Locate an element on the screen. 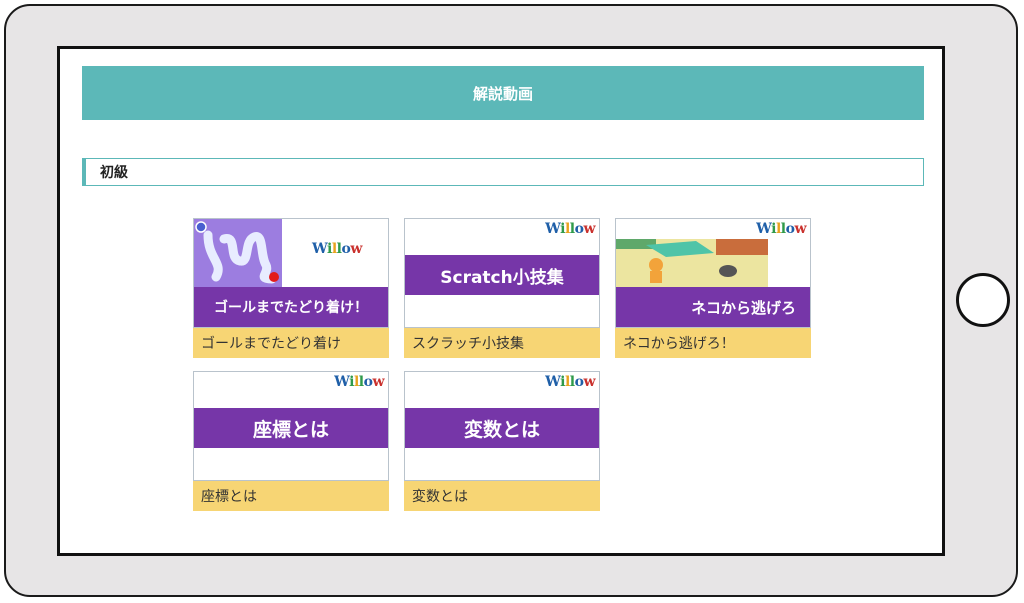  thumbnail-title: 座標とは is located at coordinates (291, 428).